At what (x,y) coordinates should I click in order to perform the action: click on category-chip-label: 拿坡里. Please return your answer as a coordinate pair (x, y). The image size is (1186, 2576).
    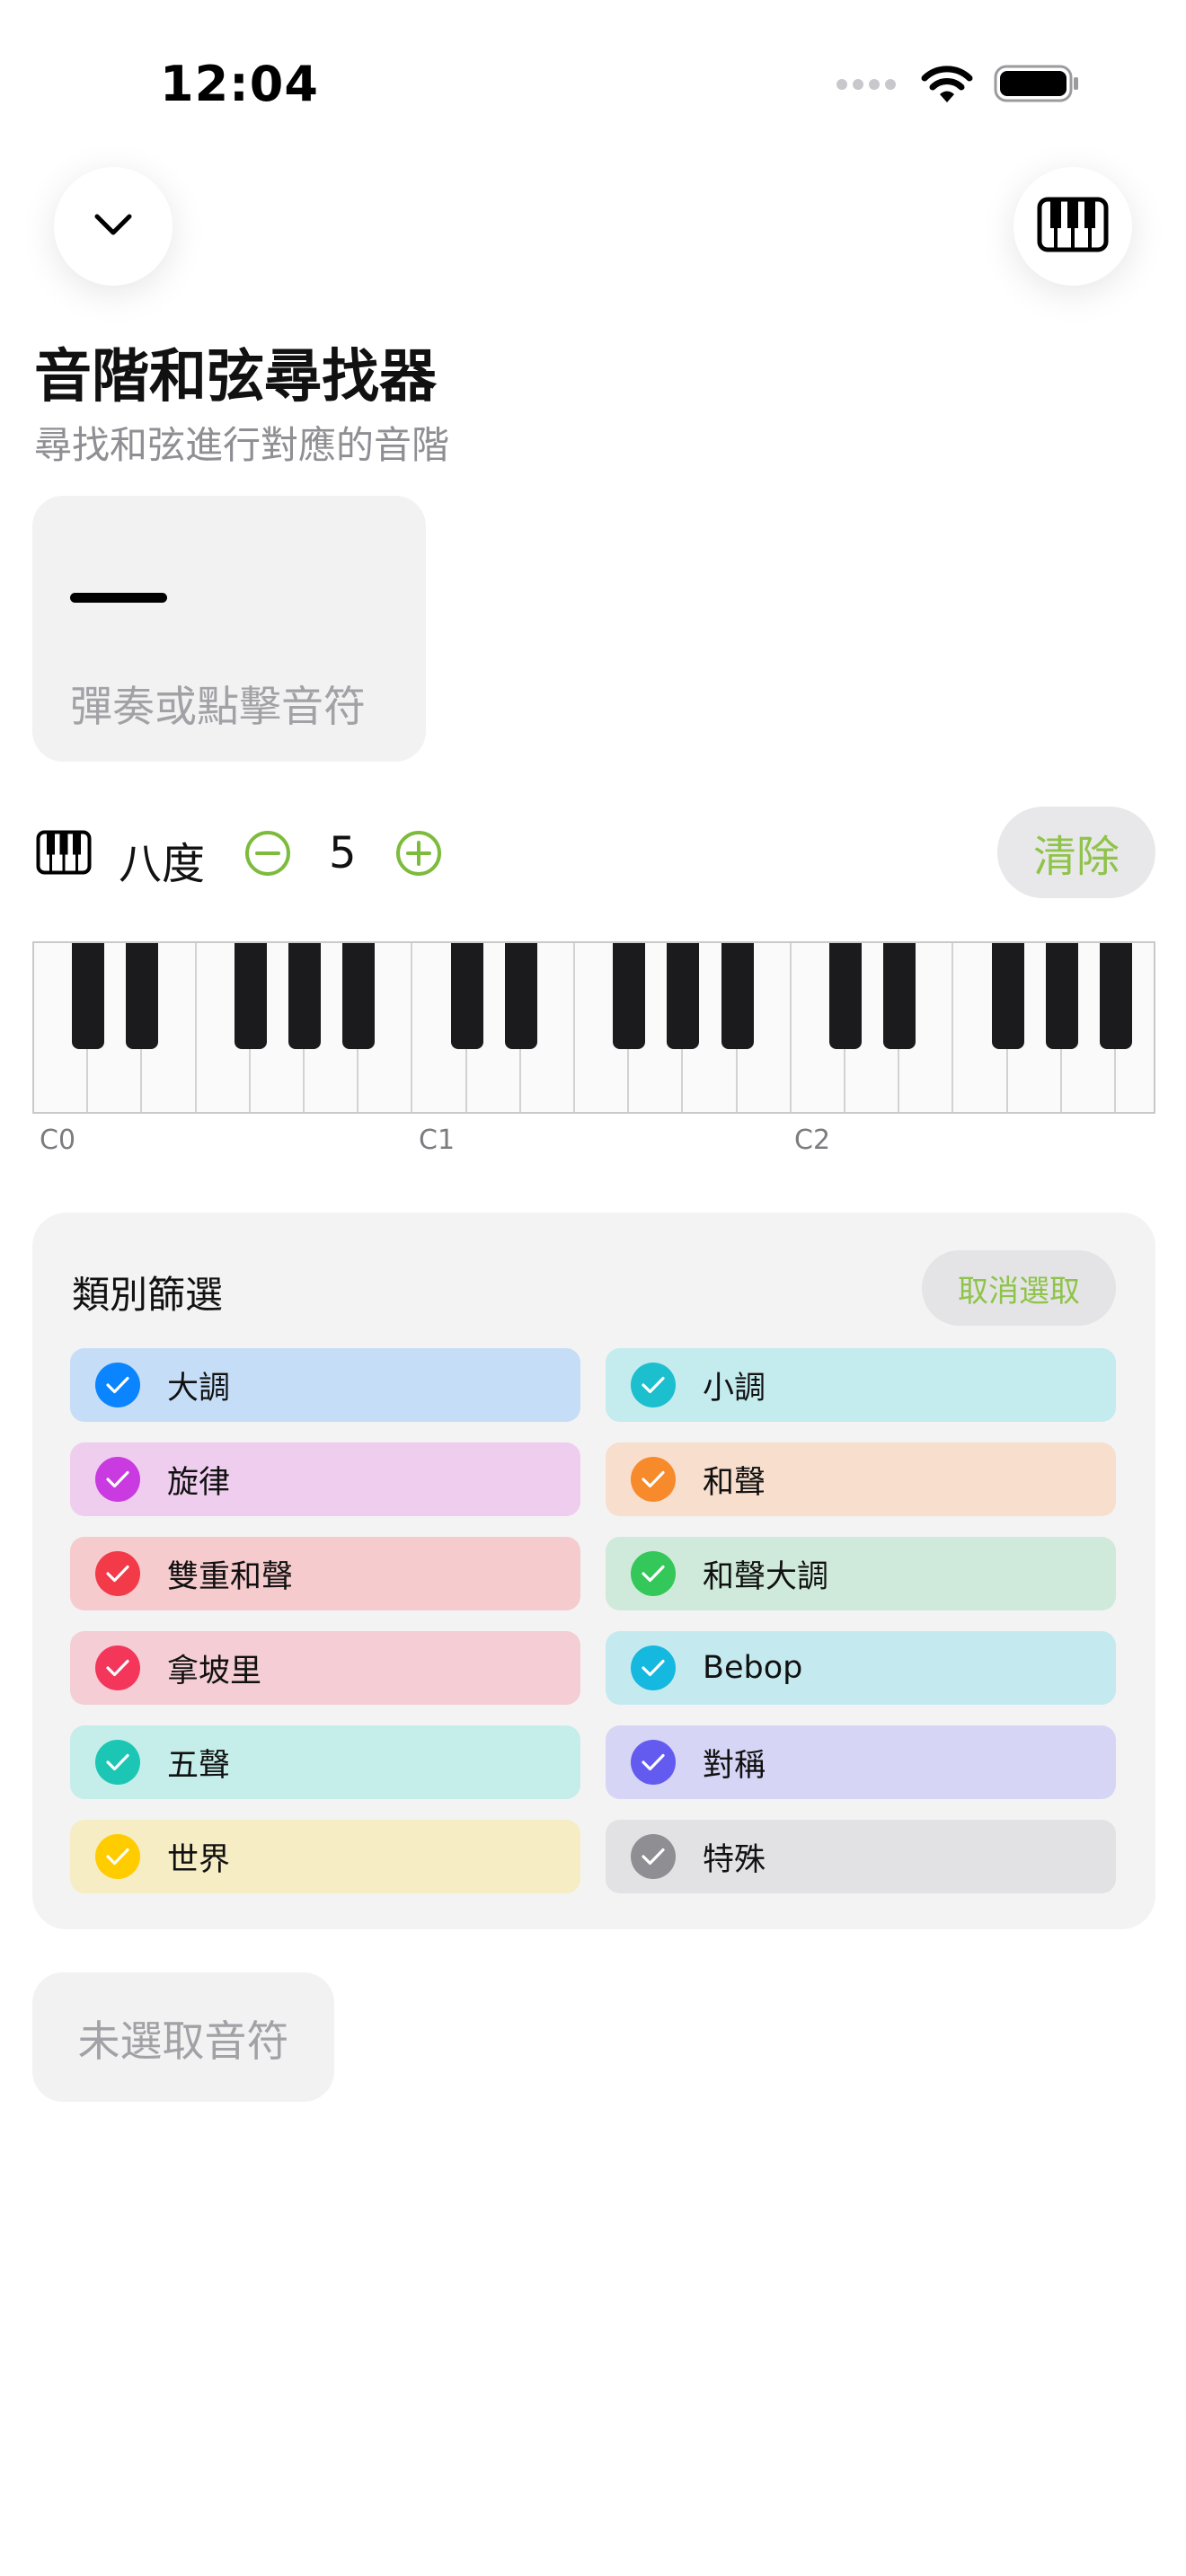
    Looking at the image, I should click on (214, 1671).